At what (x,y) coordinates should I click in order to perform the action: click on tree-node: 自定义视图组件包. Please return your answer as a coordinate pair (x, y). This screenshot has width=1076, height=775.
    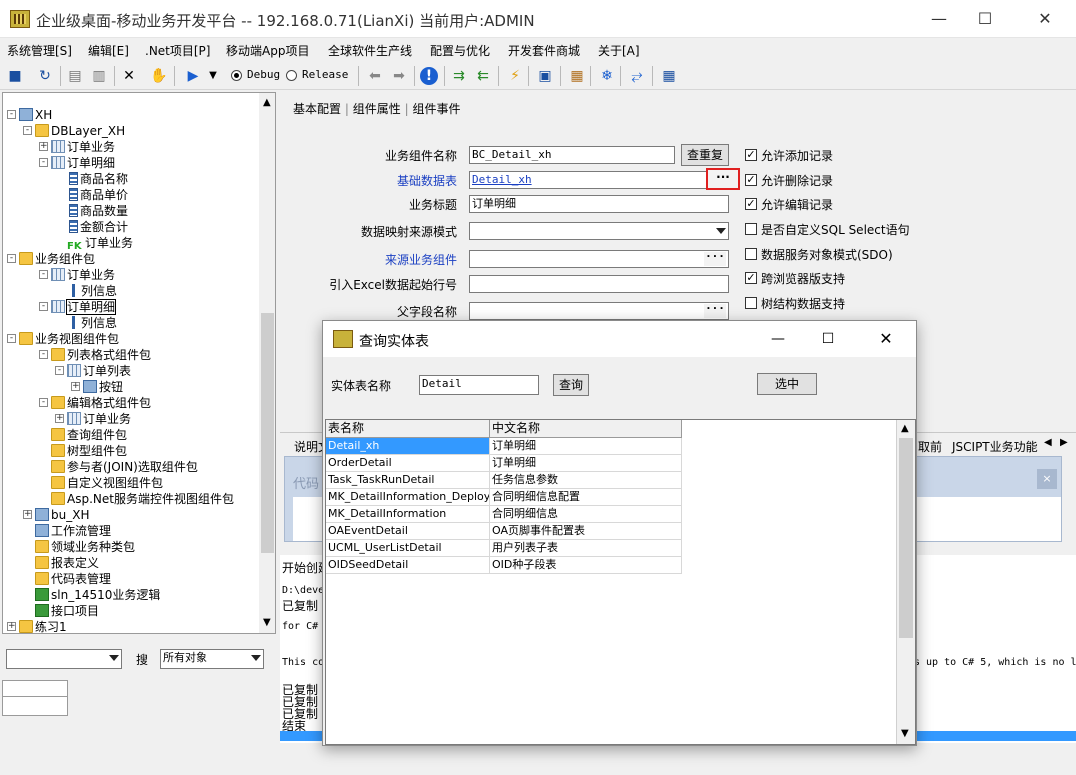
    Looking at the image, I should click on (107, 483).